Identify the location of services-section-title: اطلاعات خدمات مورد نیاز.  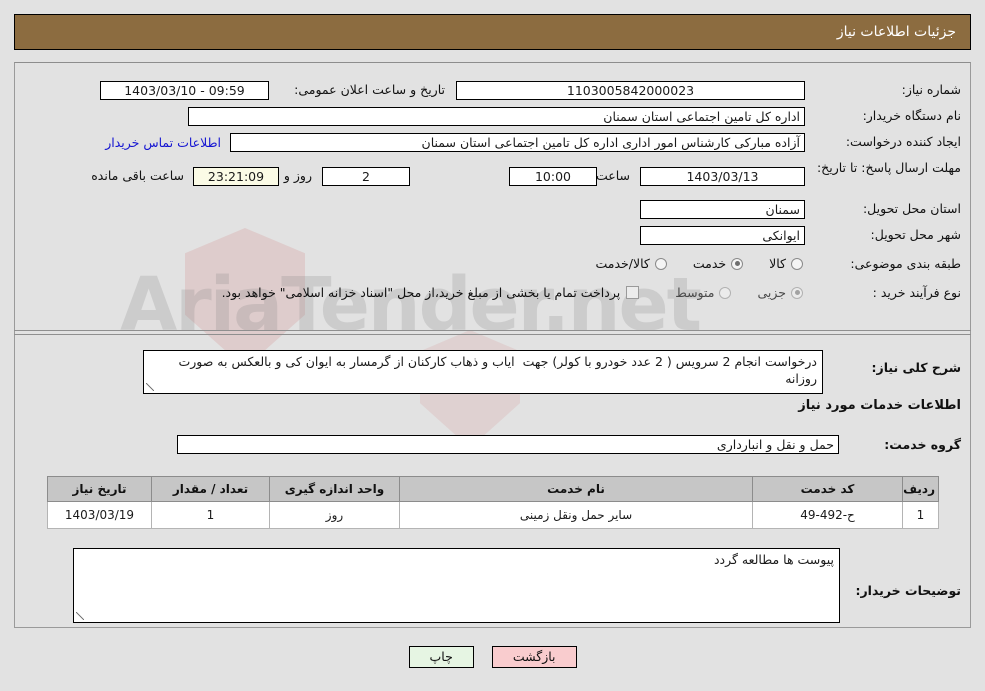
(879, 405).